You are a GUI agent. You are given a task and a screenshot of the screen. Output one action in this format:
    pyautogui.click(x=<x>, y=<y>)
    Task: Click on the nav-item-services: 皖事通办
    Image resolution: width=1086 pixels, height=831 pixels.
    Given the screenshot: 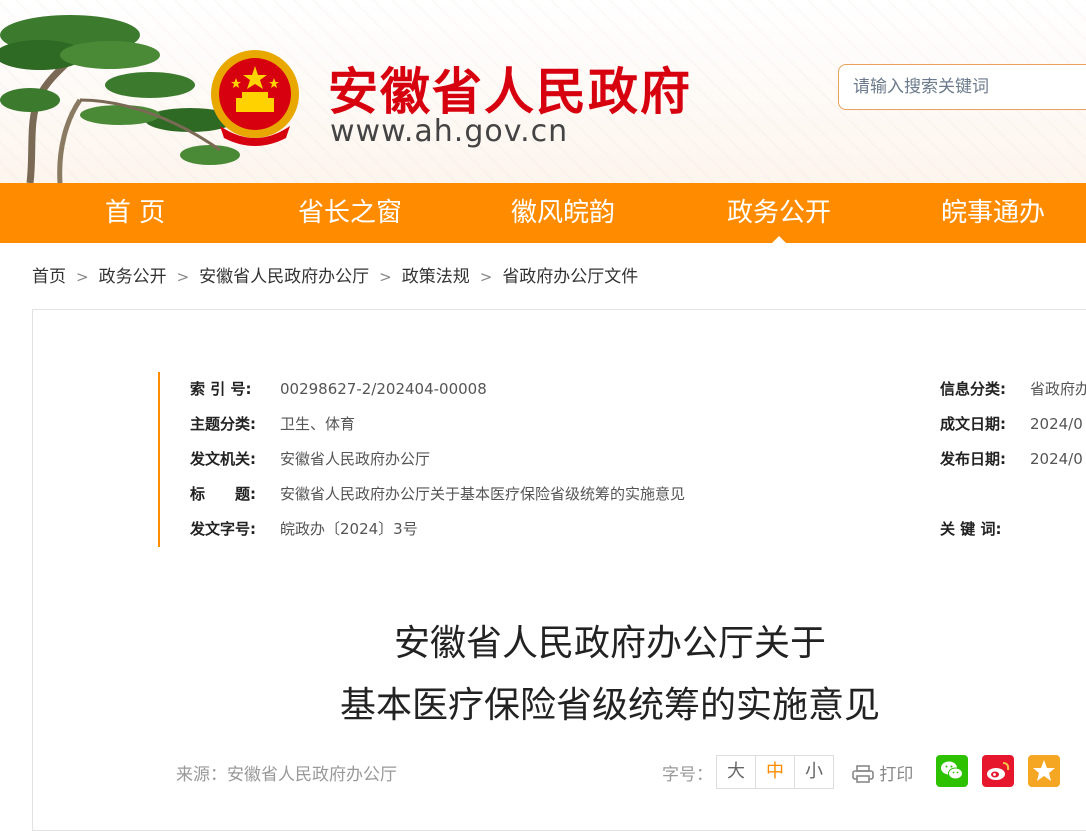 What is the action you would take?
    pyautogui.click(x=992, y=213)
    